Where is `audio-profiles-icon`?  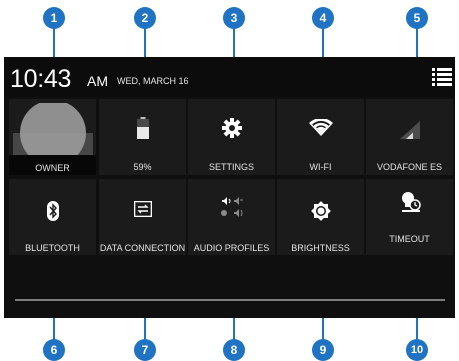 audio-profiles-icon is located at coordinates (231, 207).